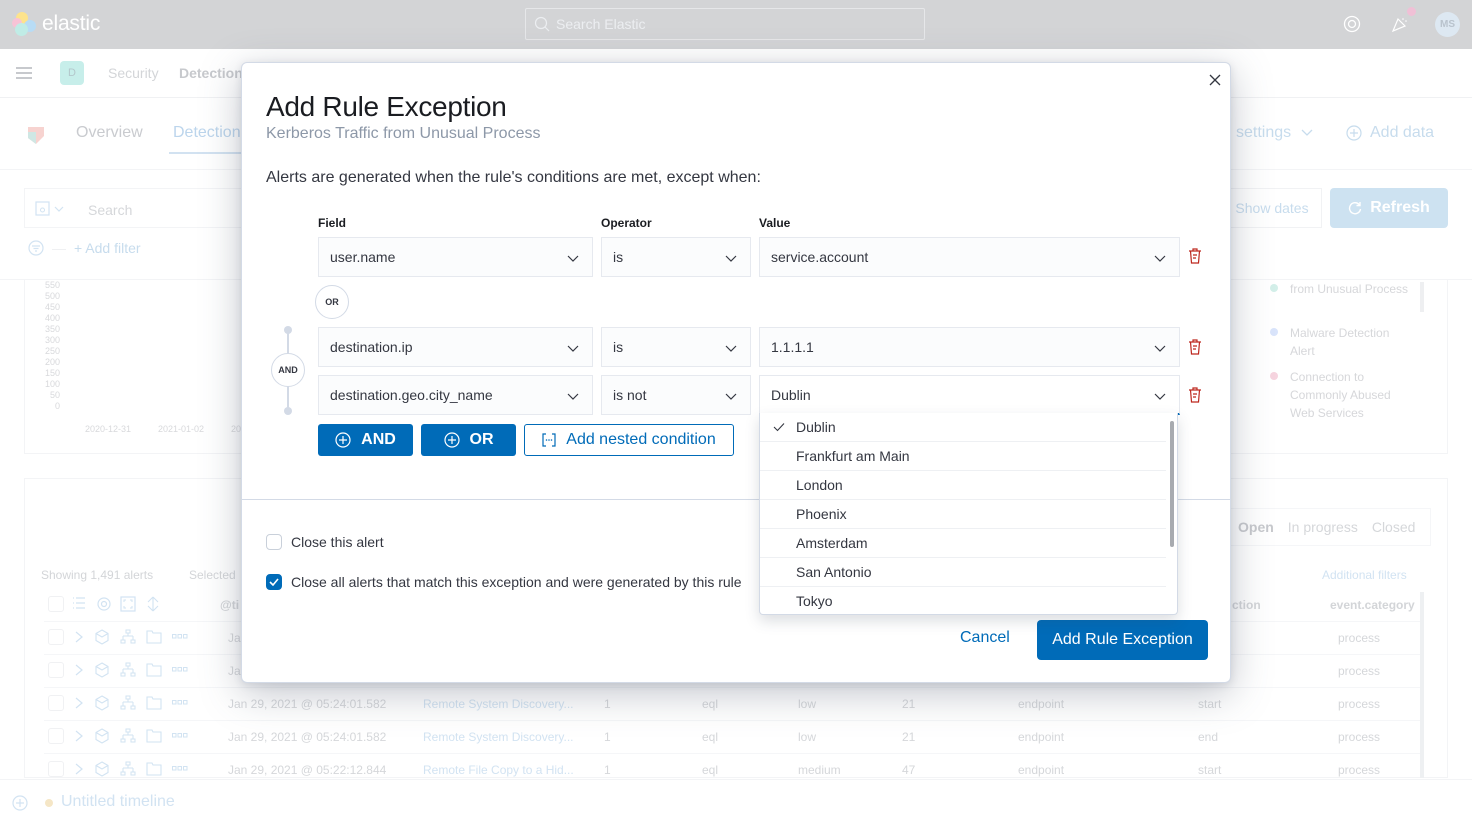 The width and height of the screenshot is (1472, 828). Describe the element at coordinates (853, 456) in the screenshot. I see `value-option-label: Frankfurt am Main` at that location.